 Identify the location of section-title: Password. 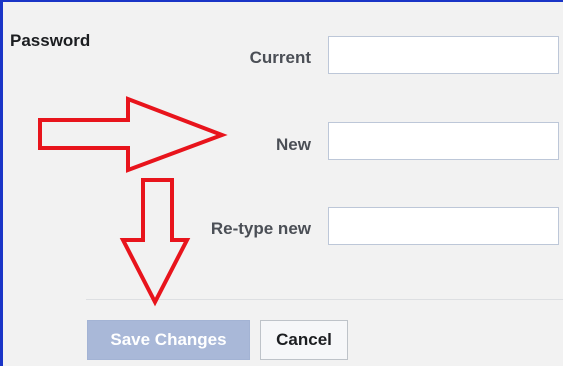
(50, 40).